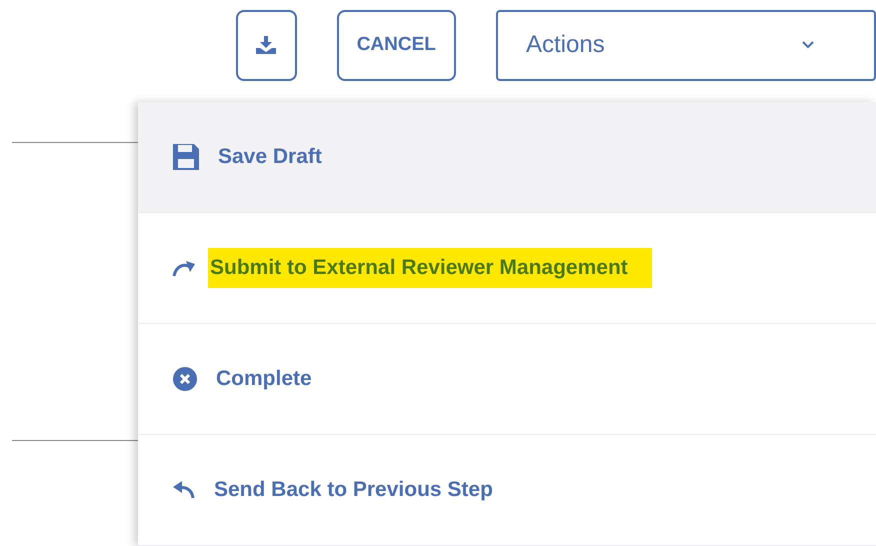 The image size is (876, 546). I want to click on redo-arrow-icon, so click(184, 268).